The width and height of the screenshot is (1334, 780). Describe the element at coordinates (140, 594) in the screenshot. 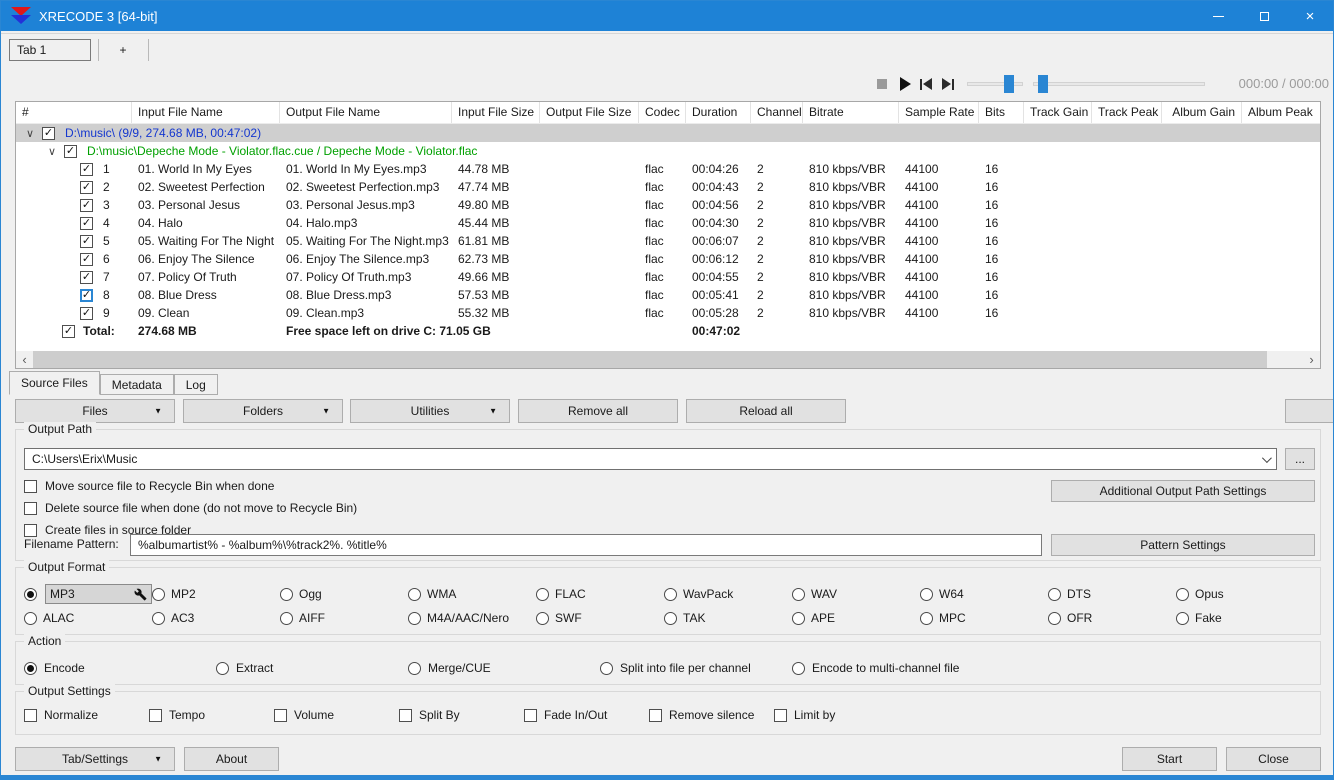

I see `wrench-icon` at that location.